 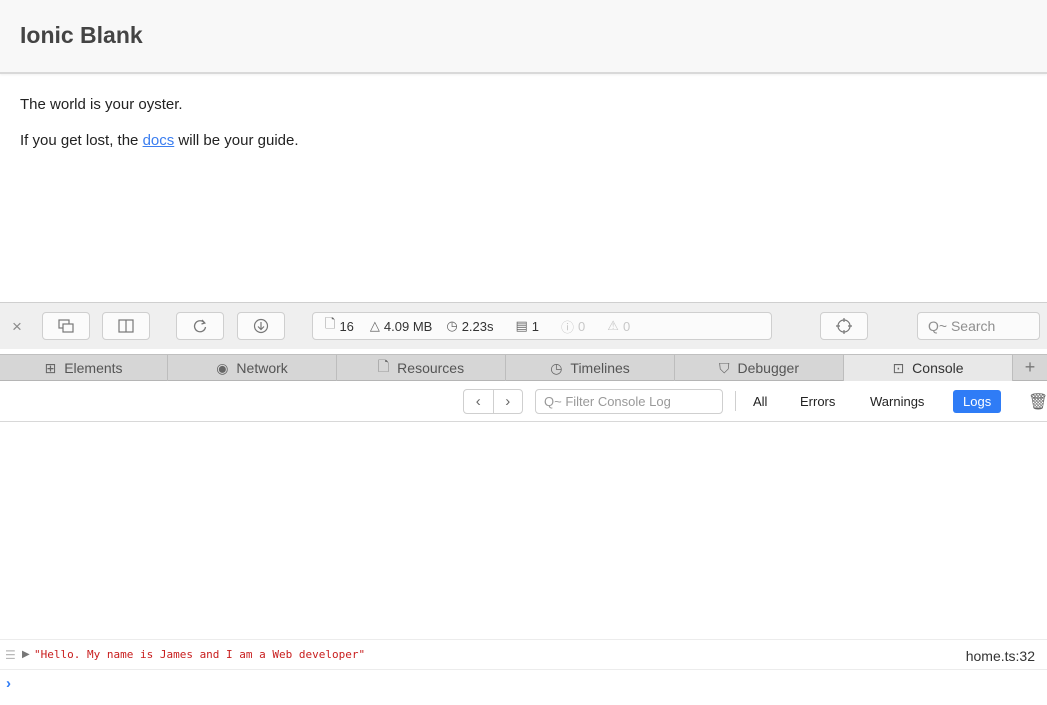 I want to click on tab-network: ◉ Network, so click(x=252, y=368).